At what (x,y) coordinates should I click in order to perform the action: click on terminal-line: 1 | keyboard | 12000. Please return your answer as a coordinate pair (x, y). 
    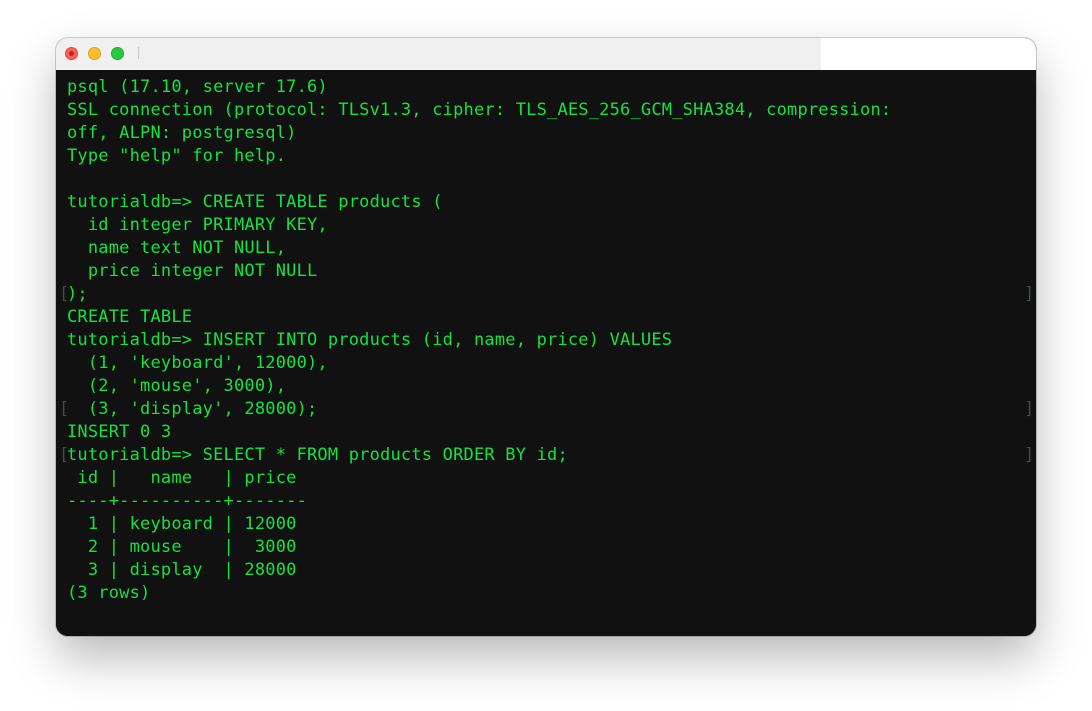
    Looking at the image, I should click on (182, 524).